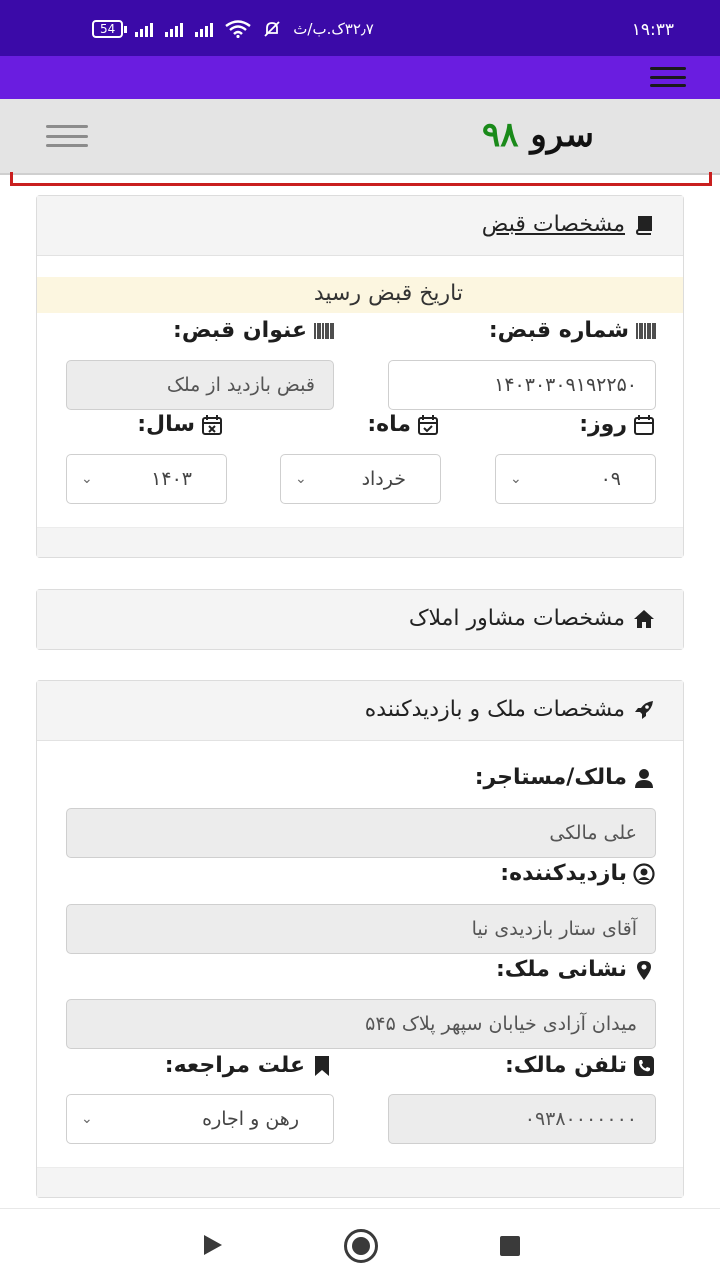 The image size is (720, 1280). I want to click on bookmark-icon, so click(322, 1065).